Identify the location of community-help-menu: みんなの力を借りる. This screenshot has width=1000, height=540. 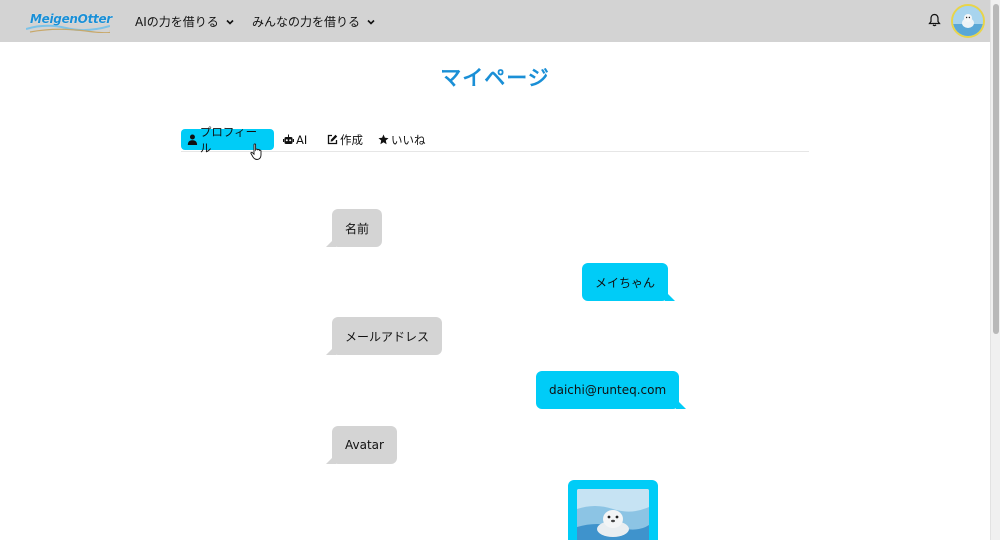
(314, 21).